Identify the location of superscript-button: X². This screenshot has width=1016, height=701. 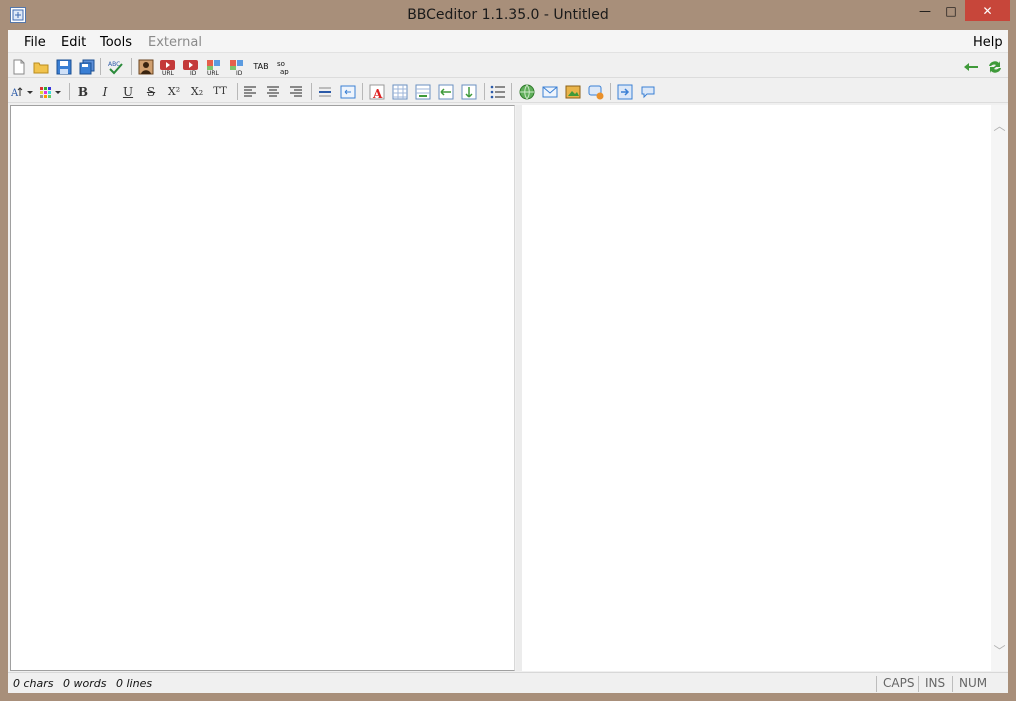
(174, 91).